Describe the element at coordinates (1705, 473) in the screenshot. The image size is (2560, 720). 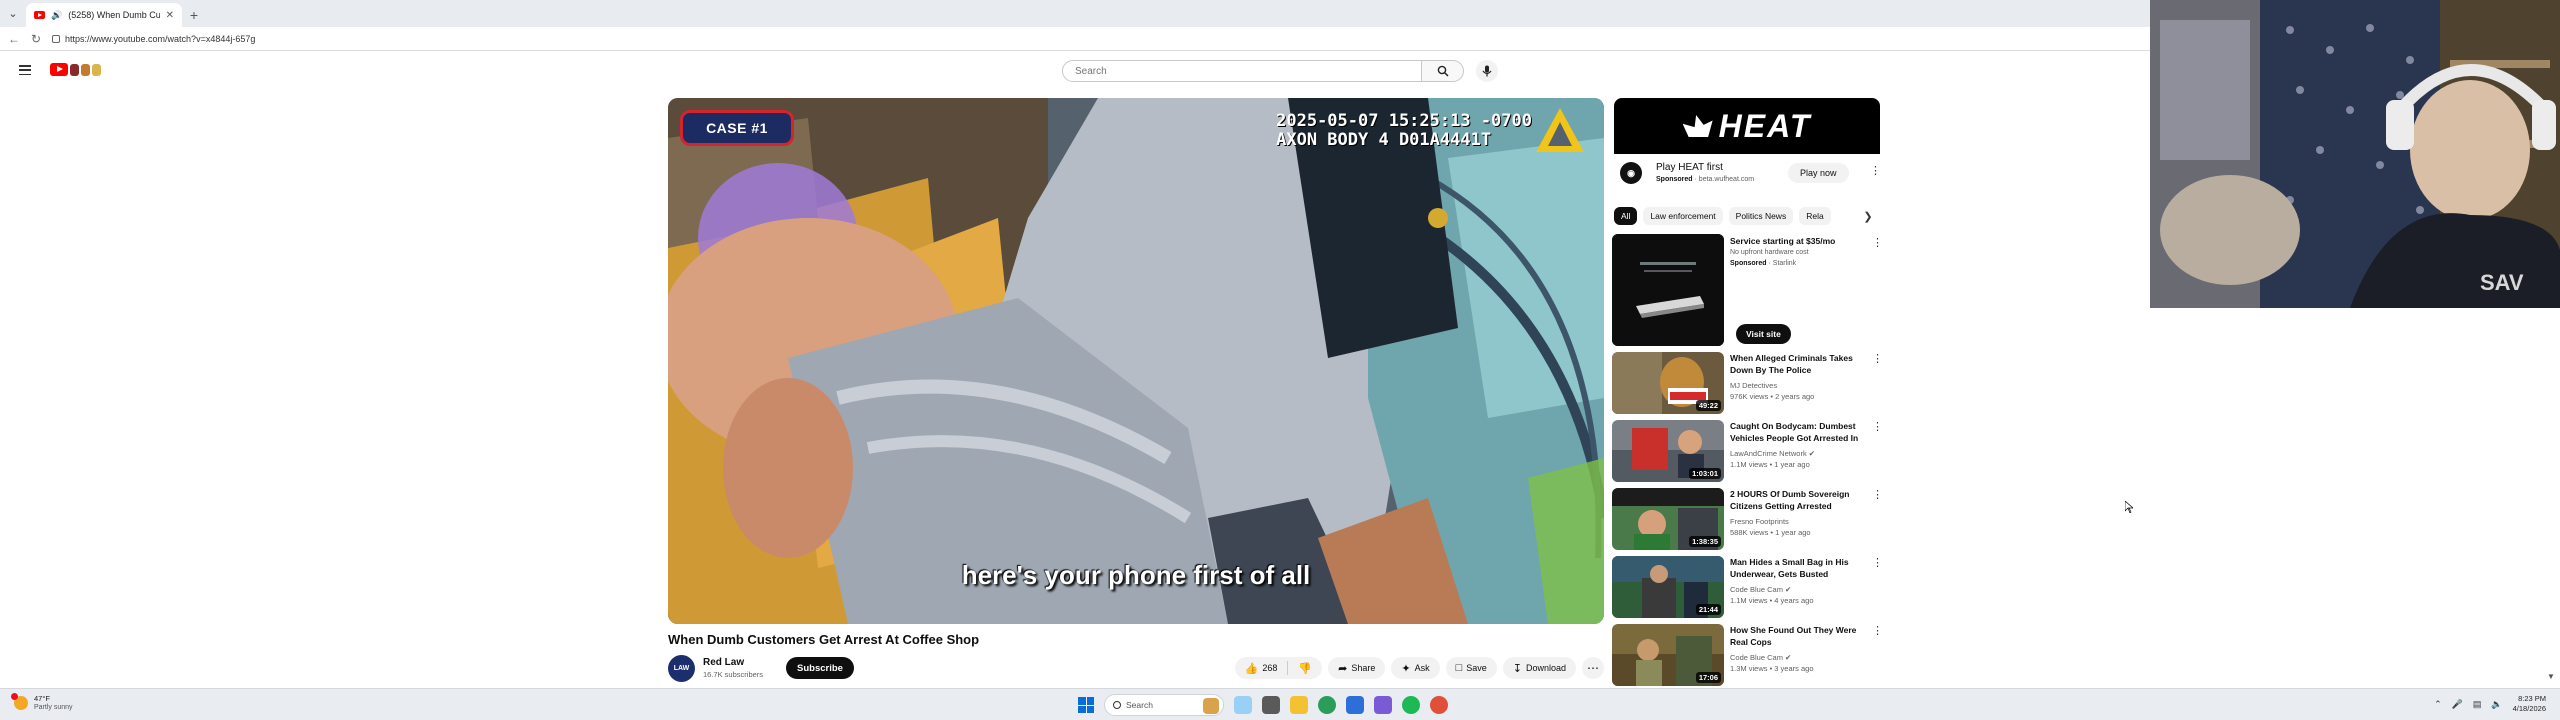
I see `video-duration: 1:03:01` at that location.